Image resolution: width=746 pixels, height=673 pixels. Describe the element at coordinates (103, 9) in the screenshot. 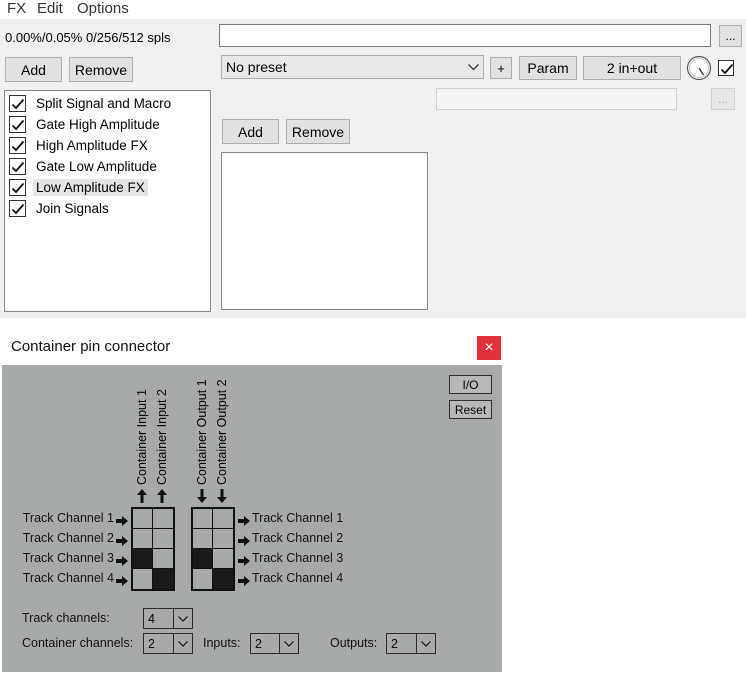

I see `menu-options: Options` at that location.